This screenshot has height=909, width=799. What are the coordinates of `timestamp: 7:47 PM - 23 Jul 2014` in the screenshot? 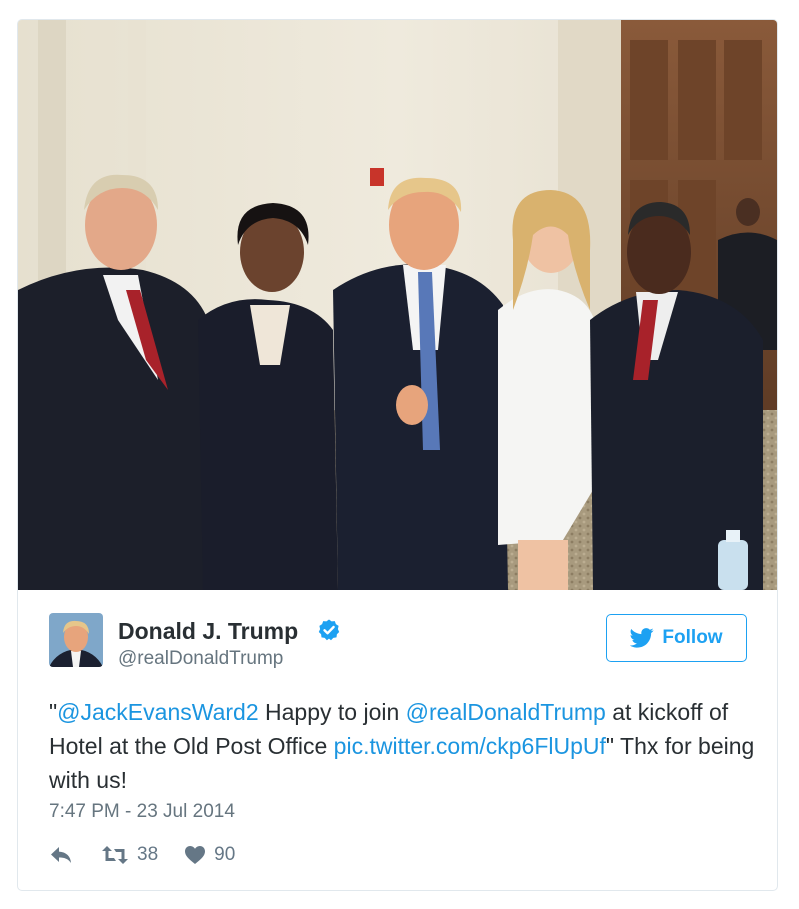 It's located at (142, 812).